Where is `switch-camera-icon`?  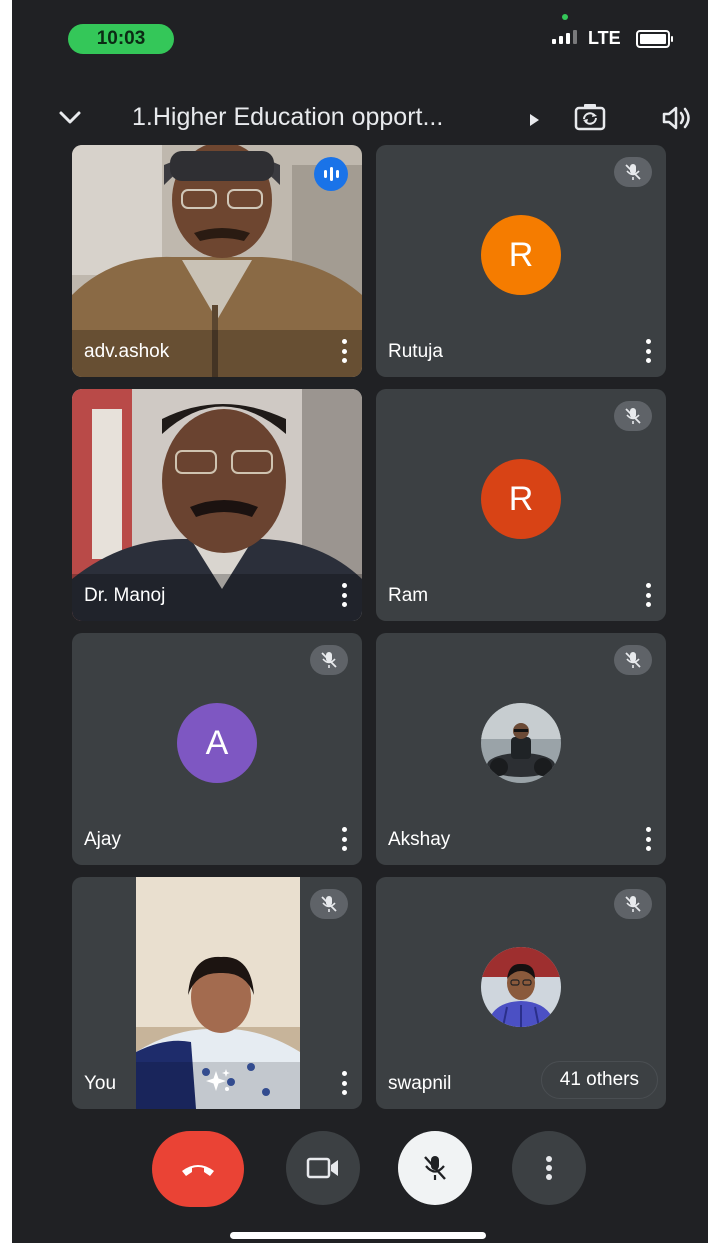 switch-camera-icon is located at coordinates (590, 117).